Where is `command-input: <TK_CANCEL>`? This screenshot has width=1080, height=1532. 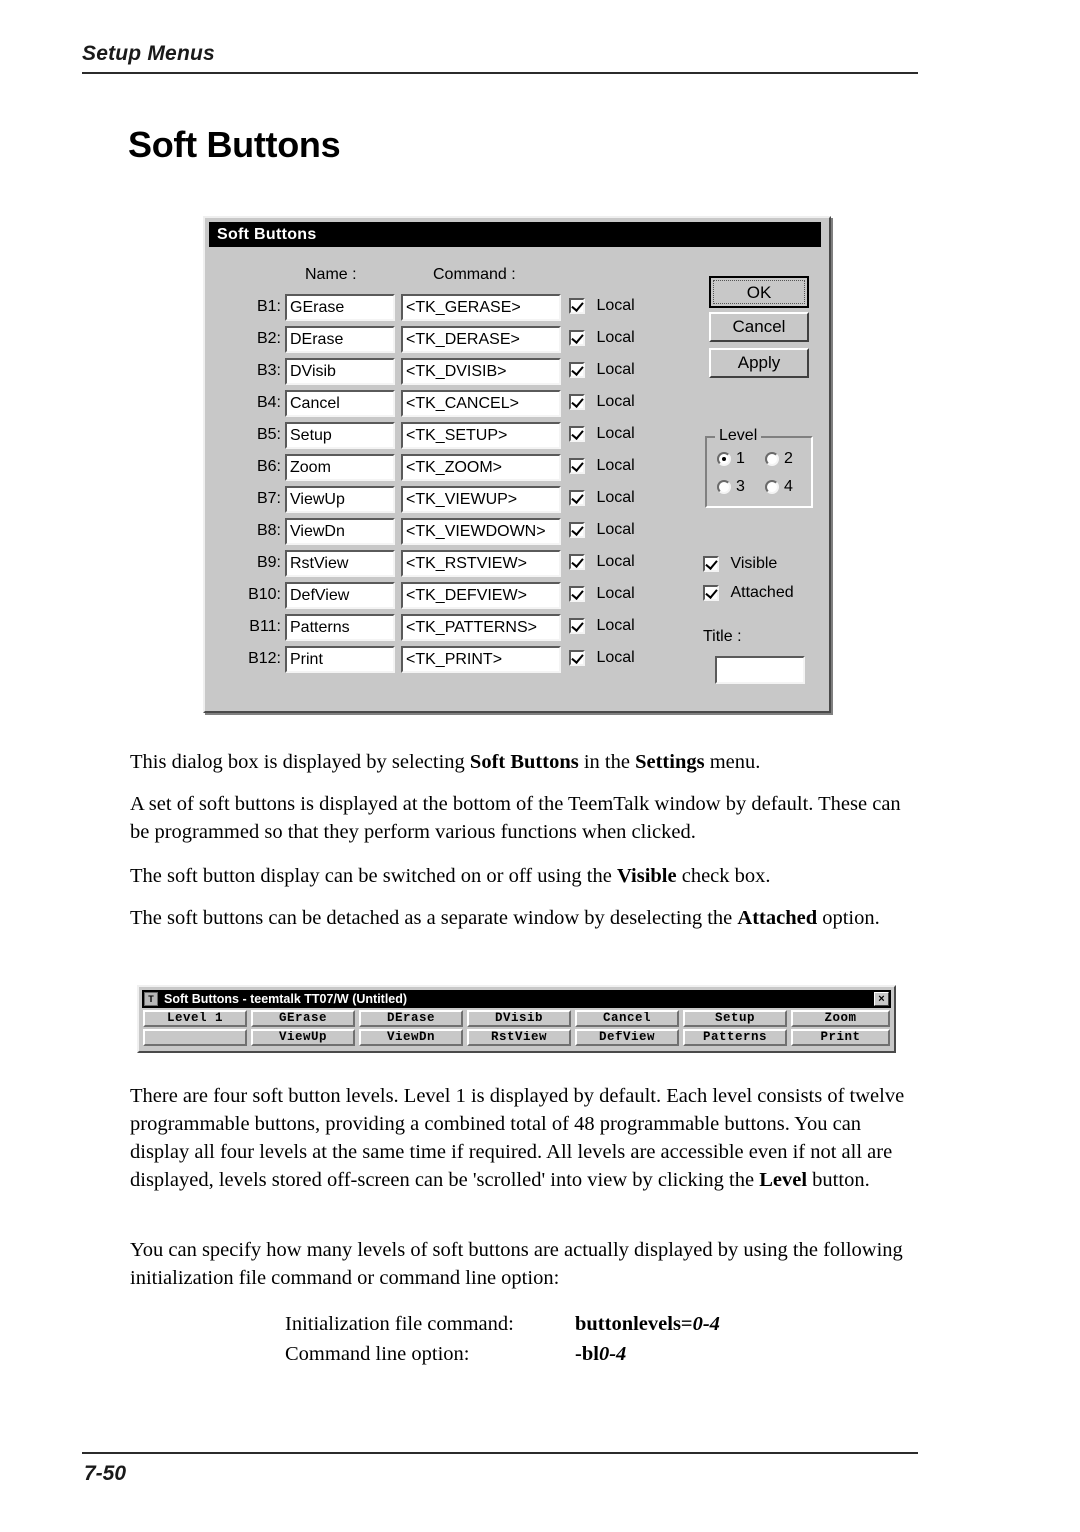
command-input: <TK_CANCEL> is located at coordinates (481, 403).